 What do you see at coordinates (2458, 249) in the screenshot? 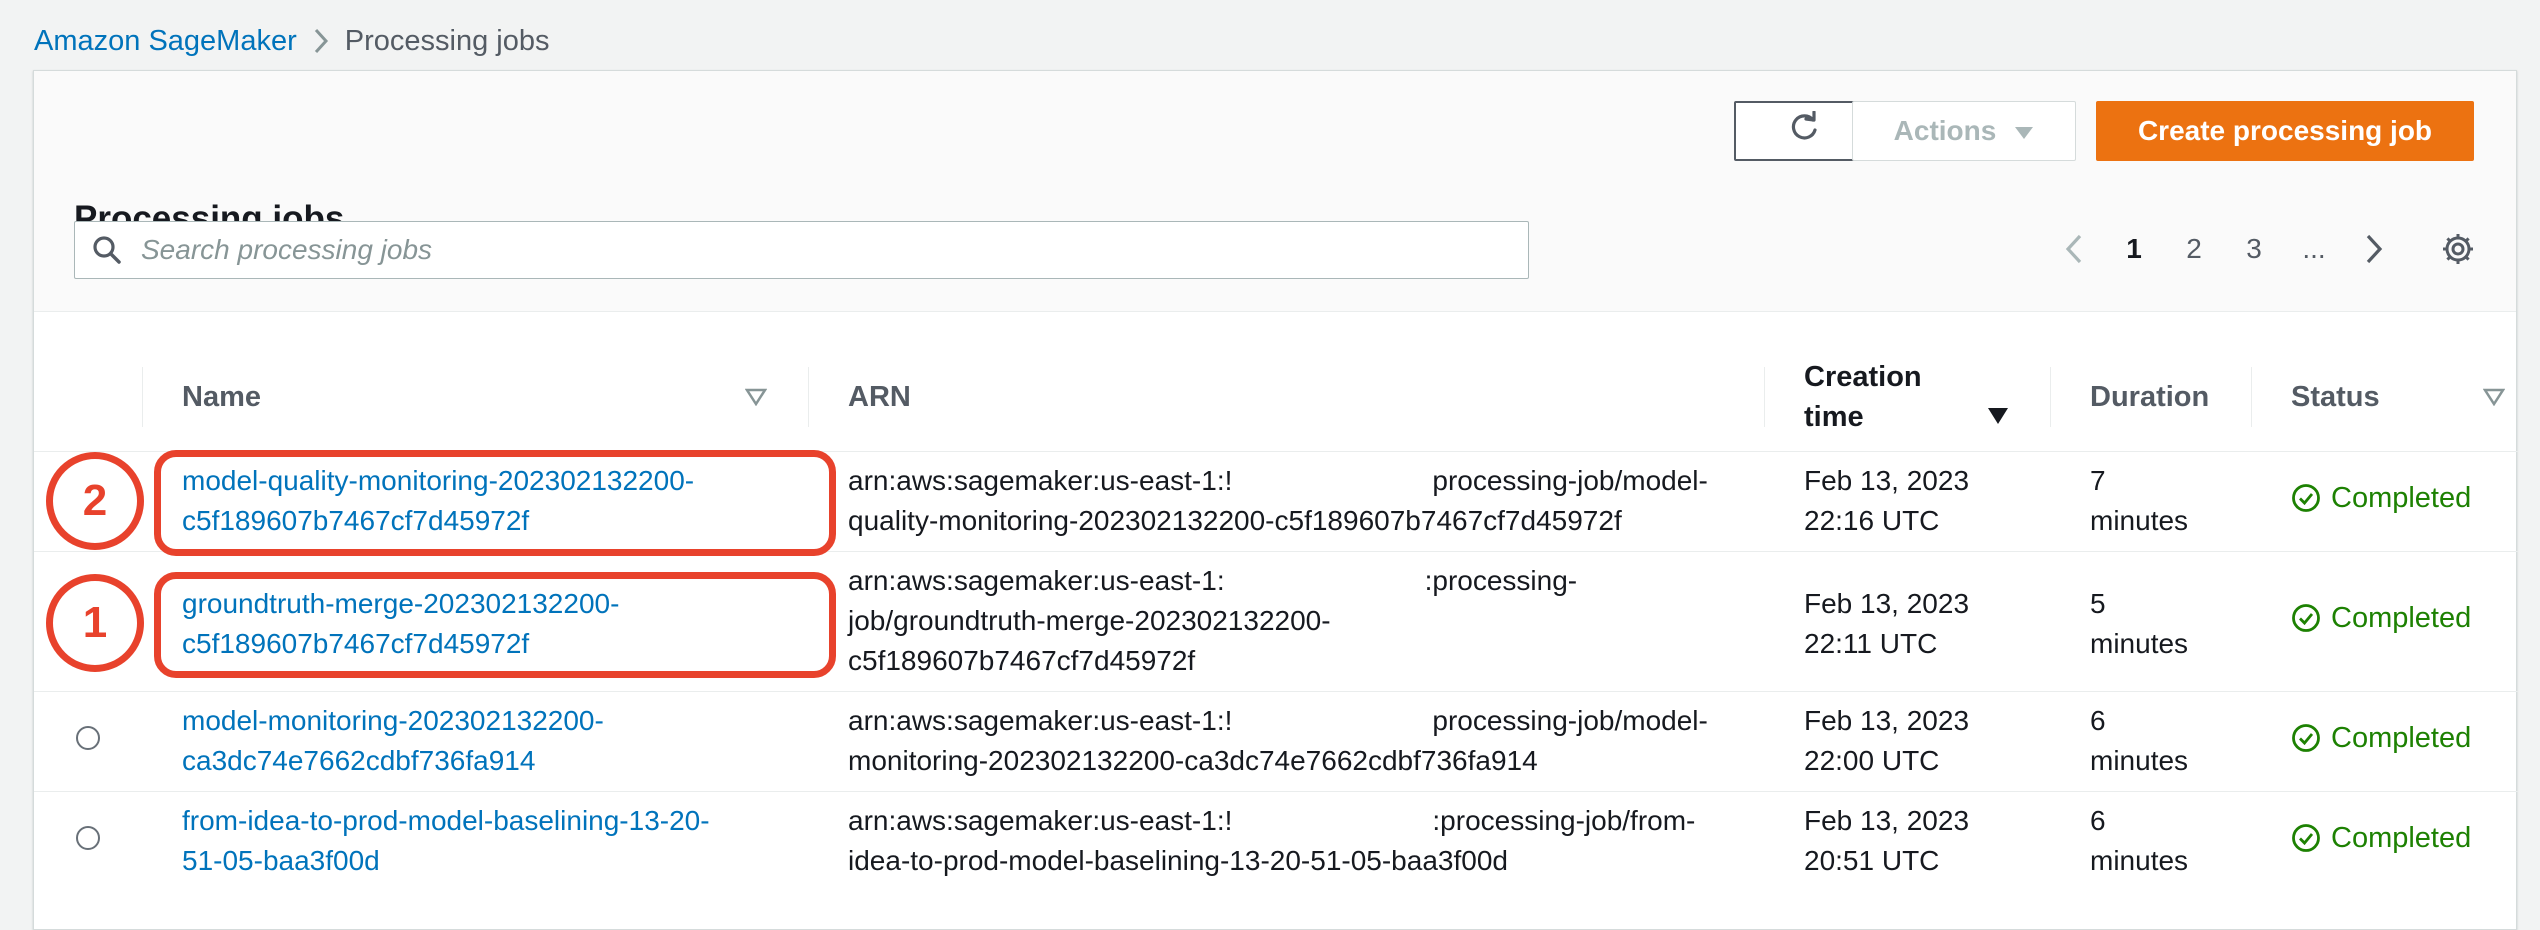
I see `settings-gear-icon` at bounding box center [2458, 249].